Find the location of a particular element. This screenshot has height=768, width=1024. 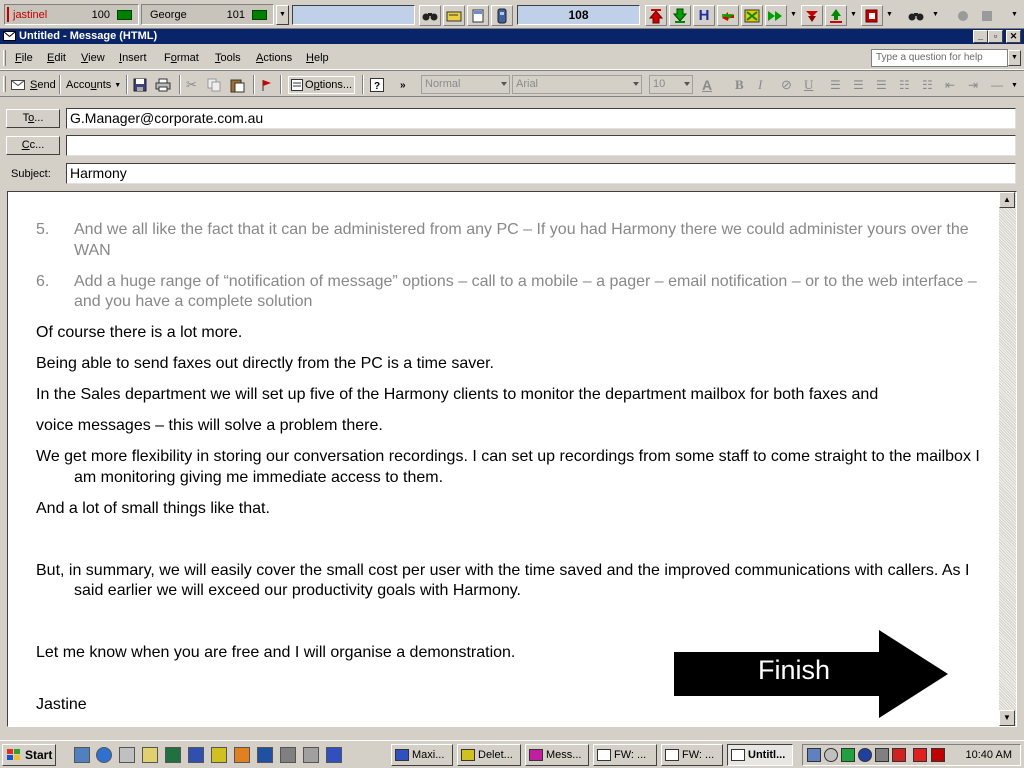

card-icon is located at coordinates (454, 15).